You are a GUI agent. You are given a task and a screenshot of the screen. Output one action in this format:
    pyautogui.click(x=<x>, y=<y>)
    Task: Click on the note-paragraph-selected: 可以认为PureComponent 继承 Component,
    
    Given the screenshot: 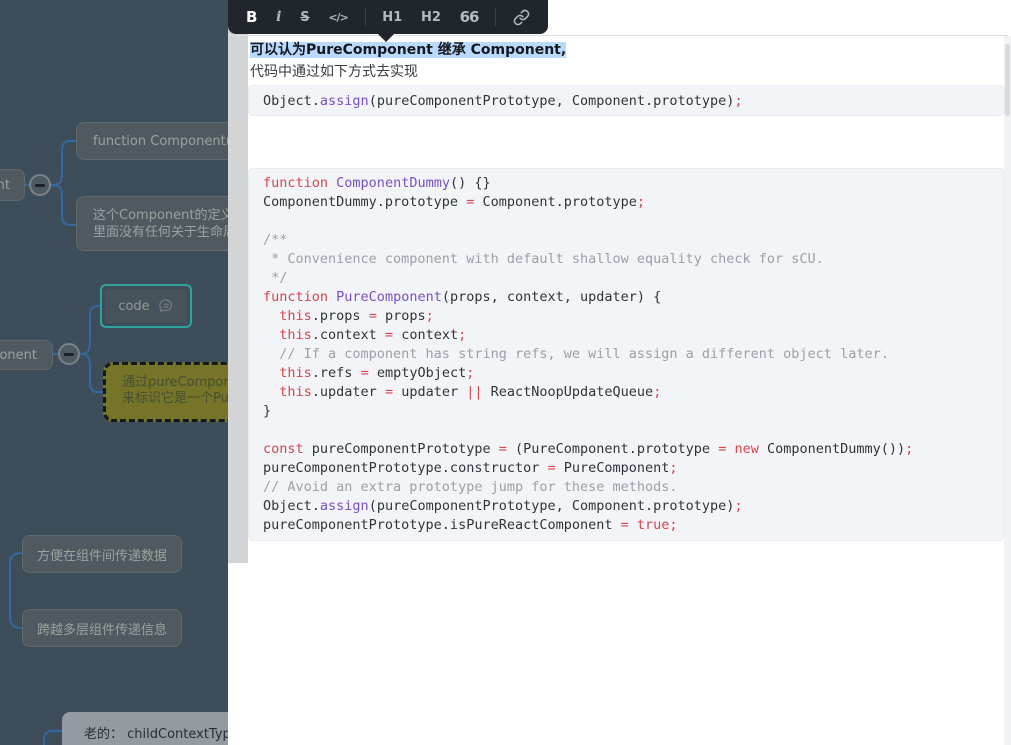 What is the action you would take?
    pyautogui.click(x=626, y=50)
    